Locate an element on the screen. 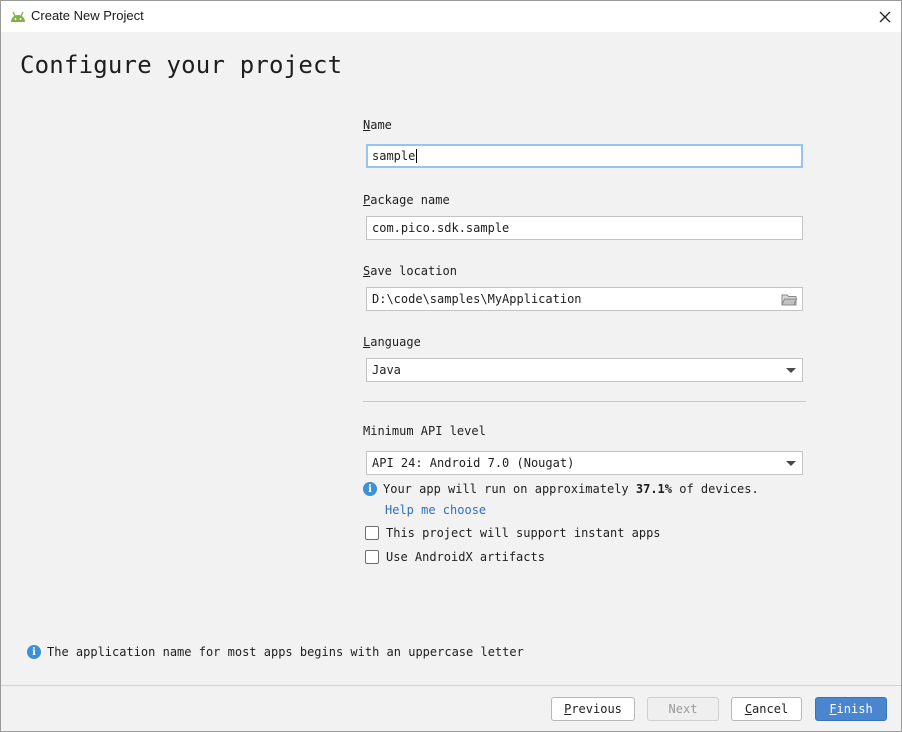  previous-mnemonic: P is located at coordinates (568, 709).